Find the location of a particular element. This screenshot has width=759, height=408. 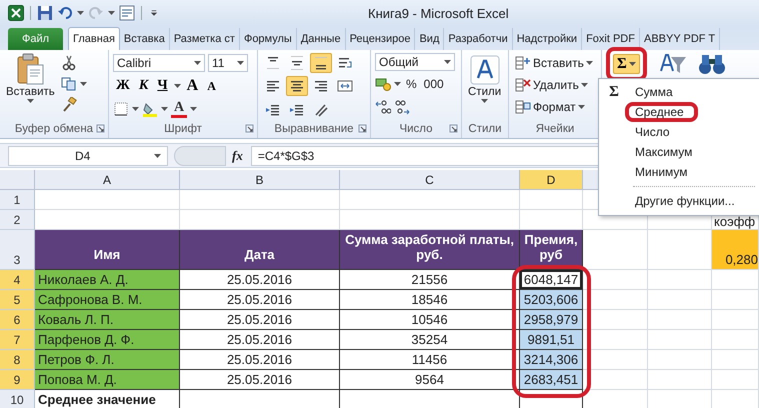

table-cell: Петров Ф. Л. is located at coordinates (107, 360).